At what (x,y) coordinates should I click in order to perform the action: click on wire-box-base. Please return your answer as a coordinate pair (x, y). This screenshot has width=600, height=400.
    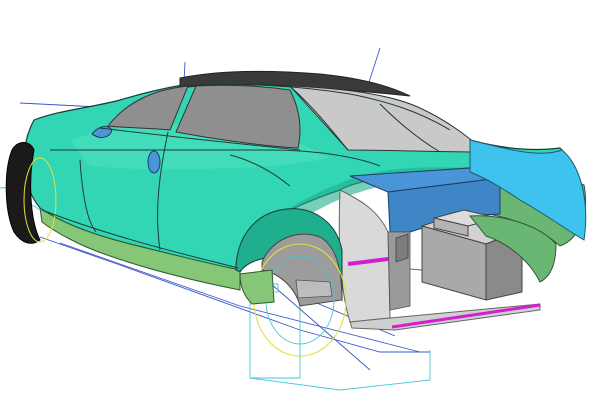
    Looking at the image, I should click on (340, 370).